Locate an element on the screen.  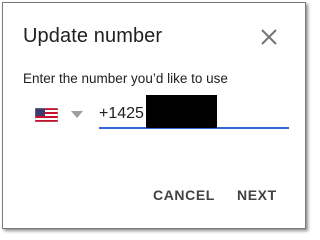
us-flag-icon is located at coordinates (46, 115).